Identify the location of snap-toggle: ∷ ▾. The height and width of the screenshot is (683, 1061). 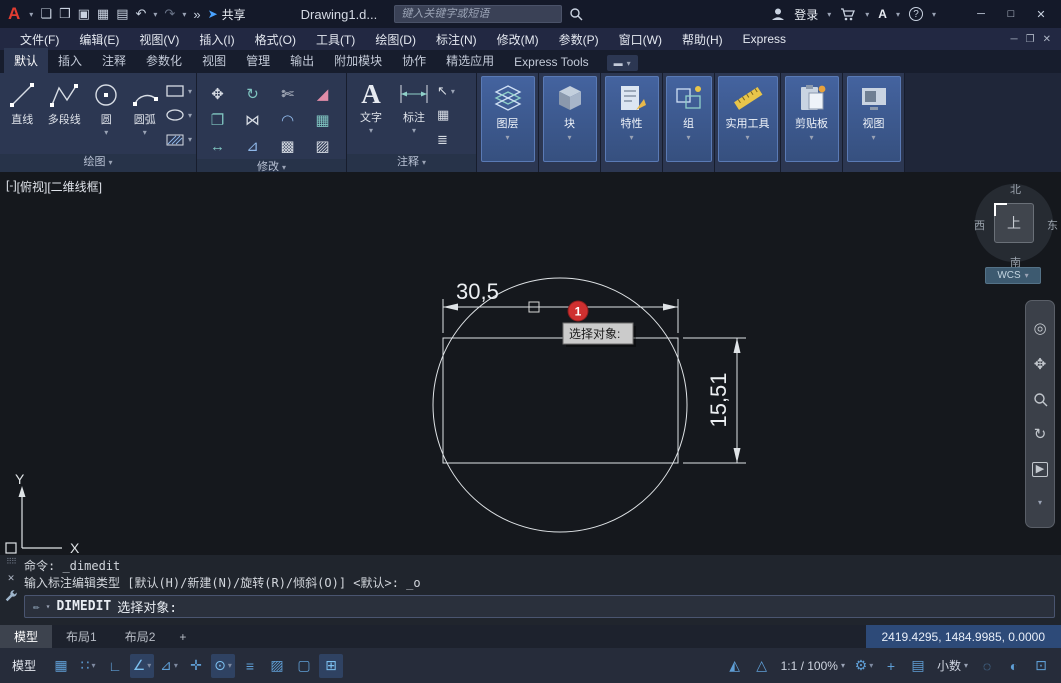
(88, 666).